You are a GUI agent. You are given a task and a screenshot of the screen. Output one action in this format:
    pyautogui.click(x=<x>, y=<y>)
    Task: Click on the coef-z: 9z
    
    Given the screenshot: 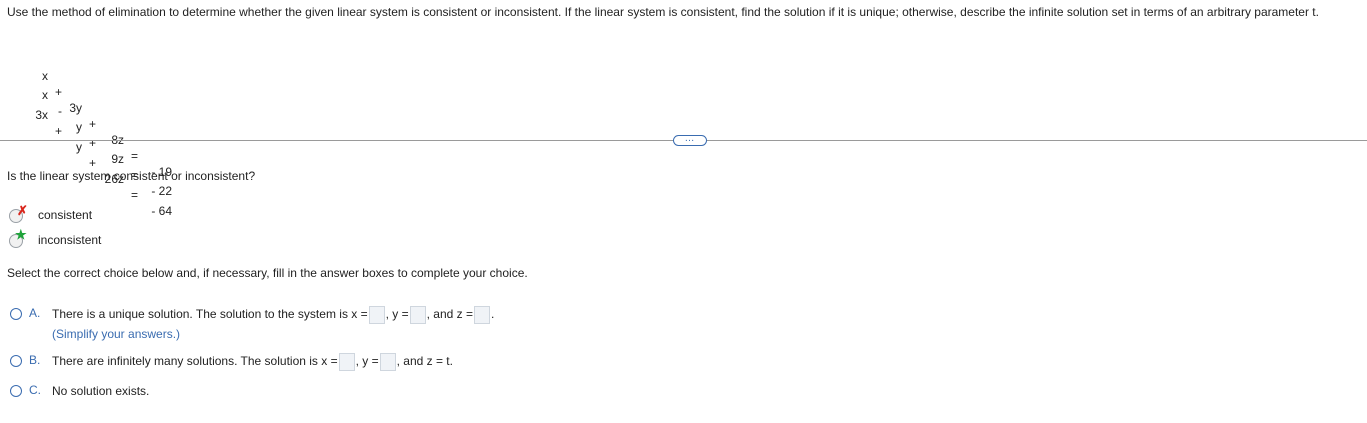 What is the action you would take?
    pyautogui.click(x=117, y=159)
    